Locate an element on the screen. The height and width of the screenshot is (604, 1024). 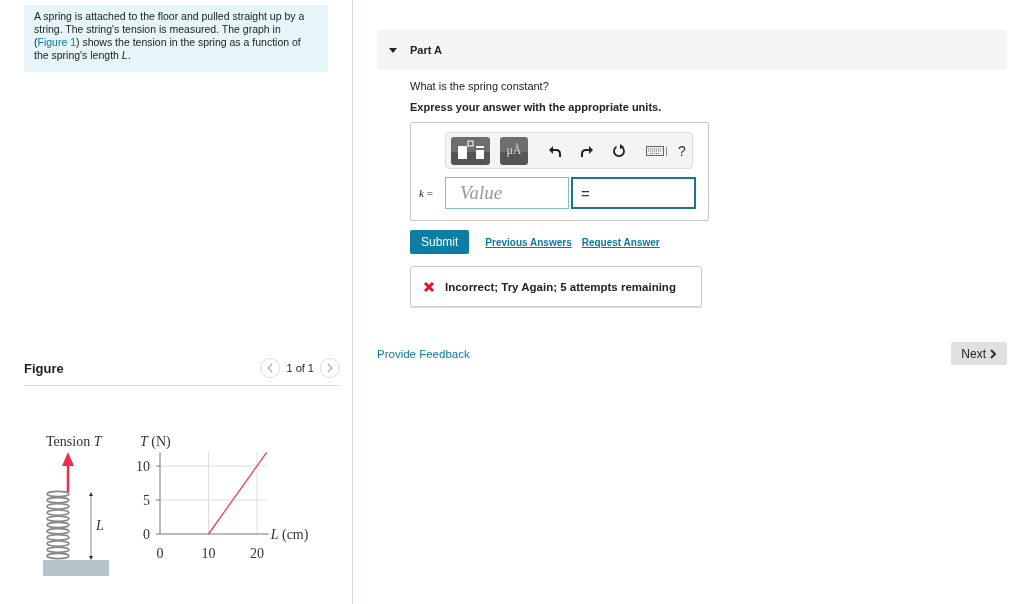
feedback-message: Incorrect; Try Again; 5 attempts remaining is located at coordinates (560, 286).